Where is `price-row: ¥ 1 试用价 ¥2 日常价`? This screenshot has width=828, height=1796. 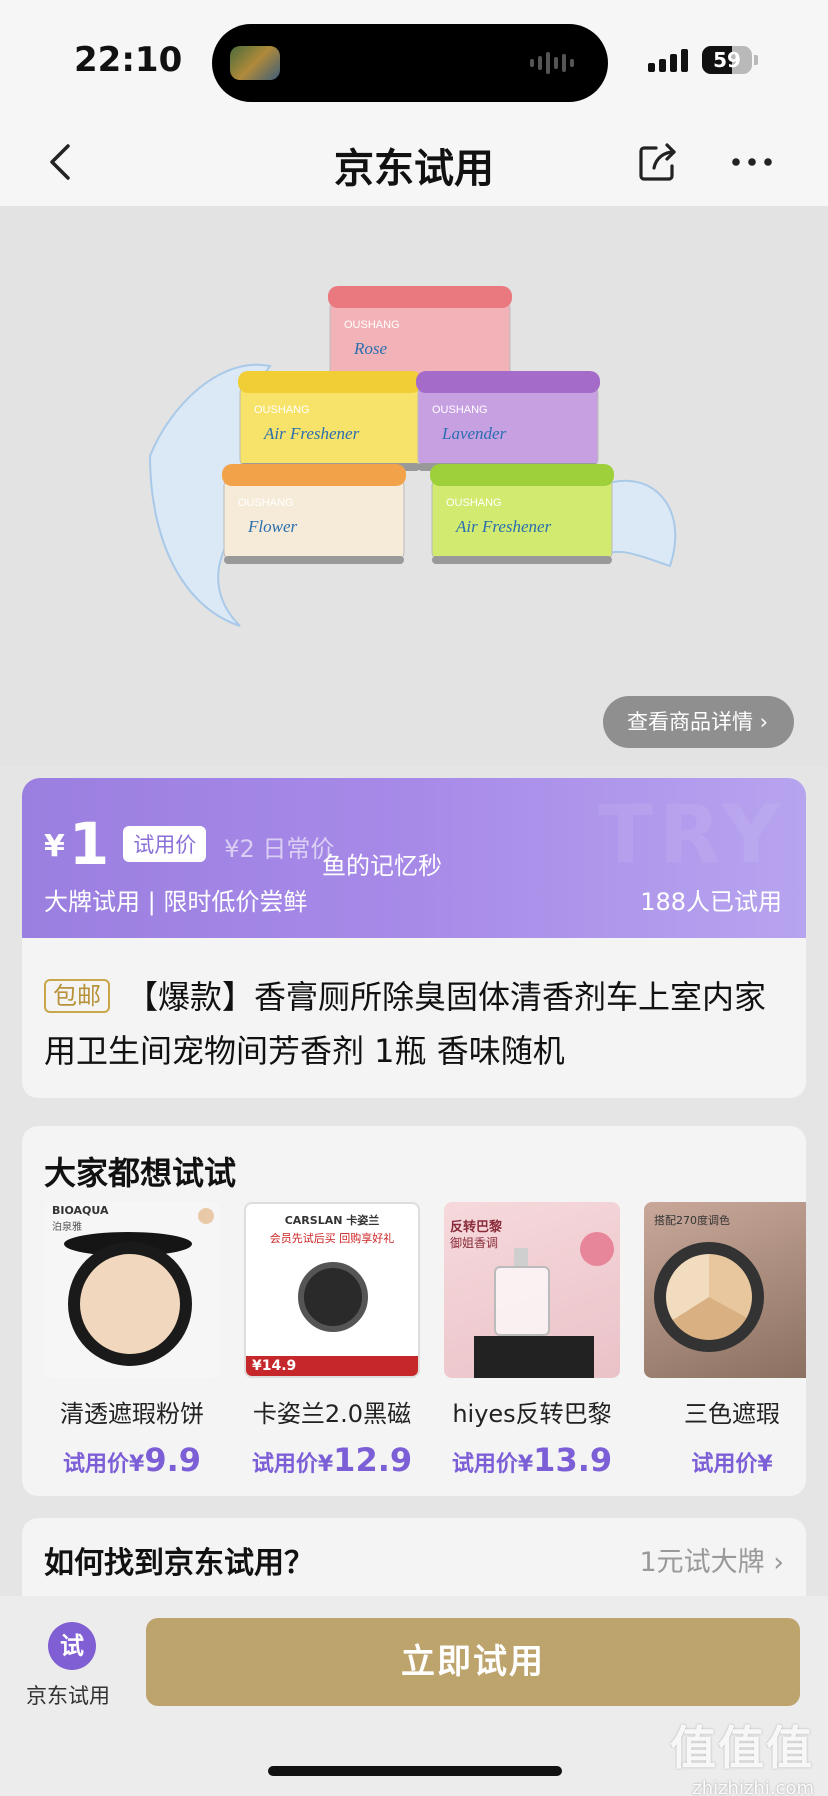
price-row: ¥ 1 试用价 ¥2 日常价 is located at coordinates (189, 844).